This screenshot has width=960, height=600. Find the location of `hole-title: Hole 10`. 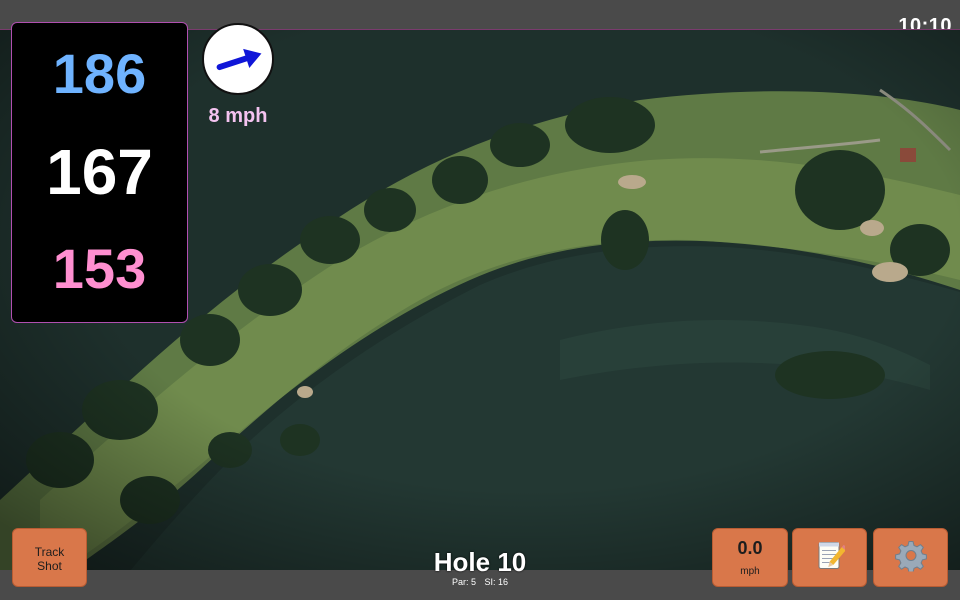

hole-title: Hole 10 is located at coordinates (480, 562).